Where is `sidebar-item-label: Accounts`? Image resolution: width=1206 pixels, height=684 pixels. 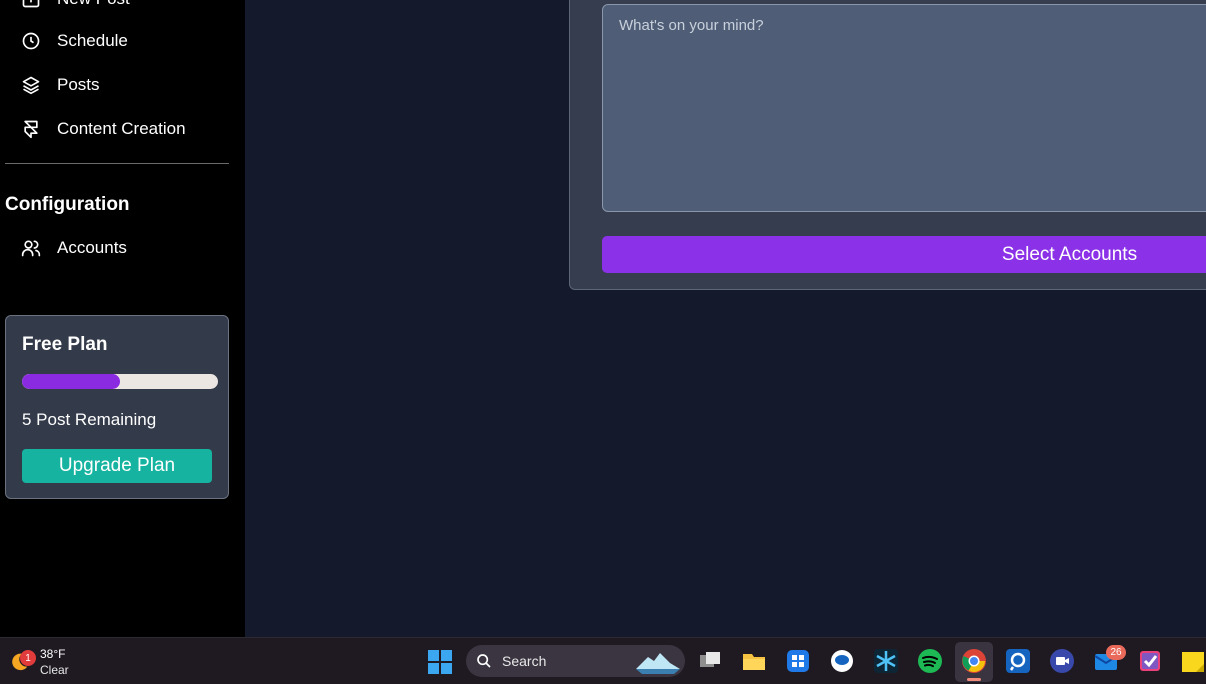
sidebar-item-label: Accounts is located at coordinates (92, 247).